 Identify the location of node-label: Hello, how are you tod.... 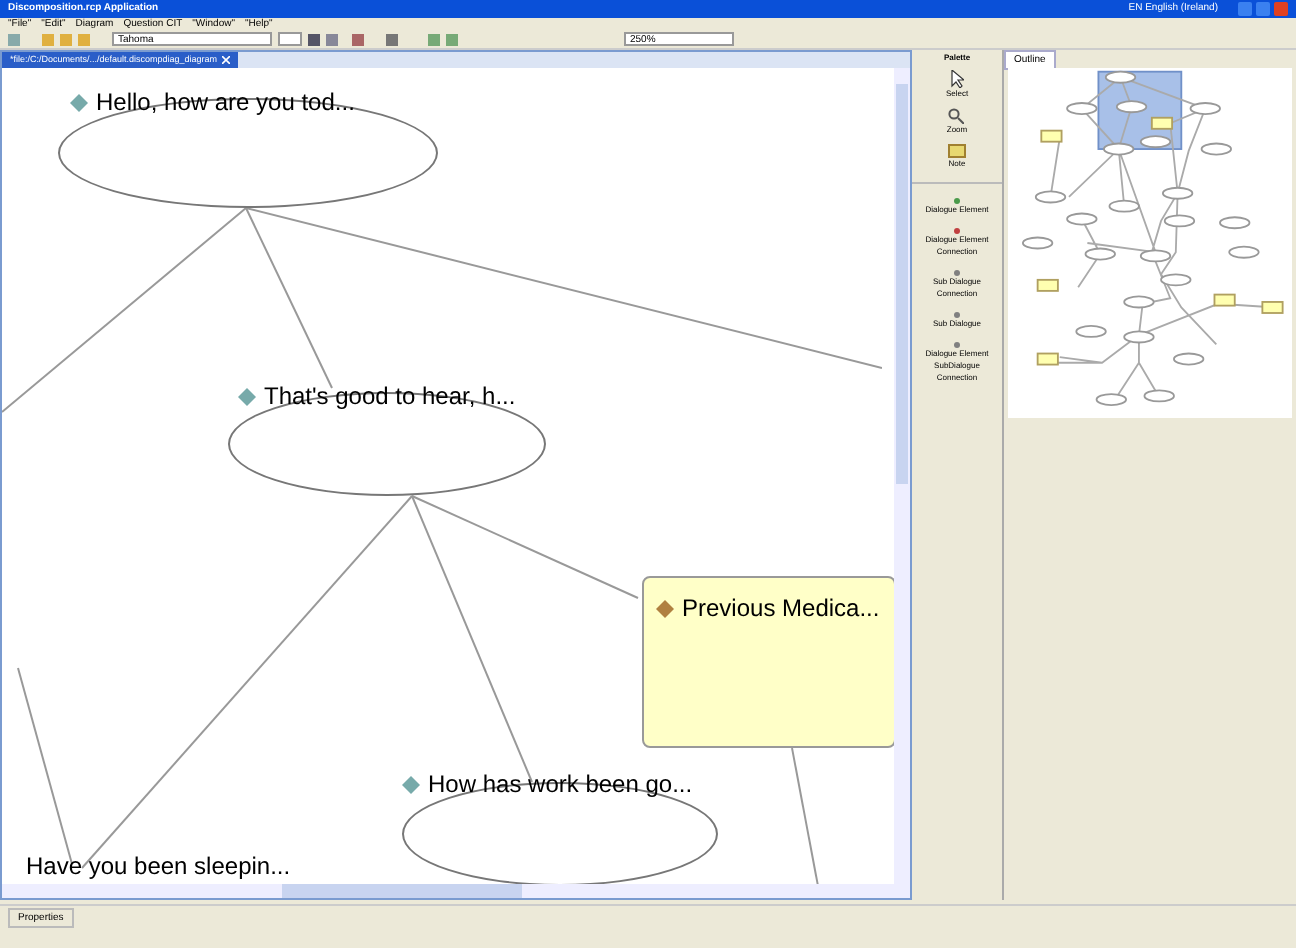
(212, 102).